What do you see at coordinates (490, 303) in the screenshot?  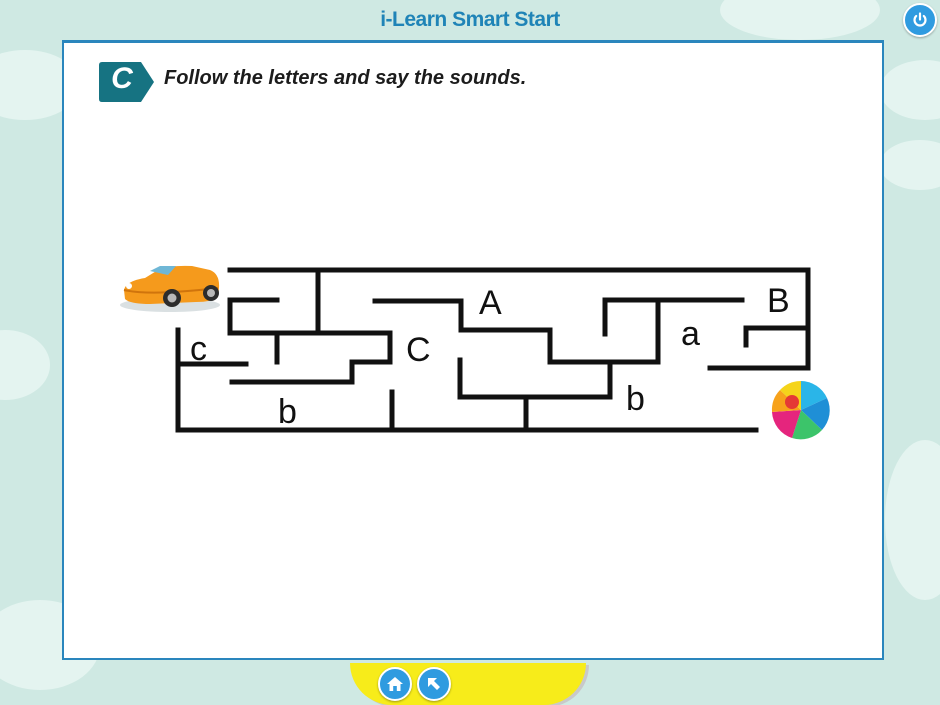 I see `maze-letter: A` at bounding box center [490, 303].